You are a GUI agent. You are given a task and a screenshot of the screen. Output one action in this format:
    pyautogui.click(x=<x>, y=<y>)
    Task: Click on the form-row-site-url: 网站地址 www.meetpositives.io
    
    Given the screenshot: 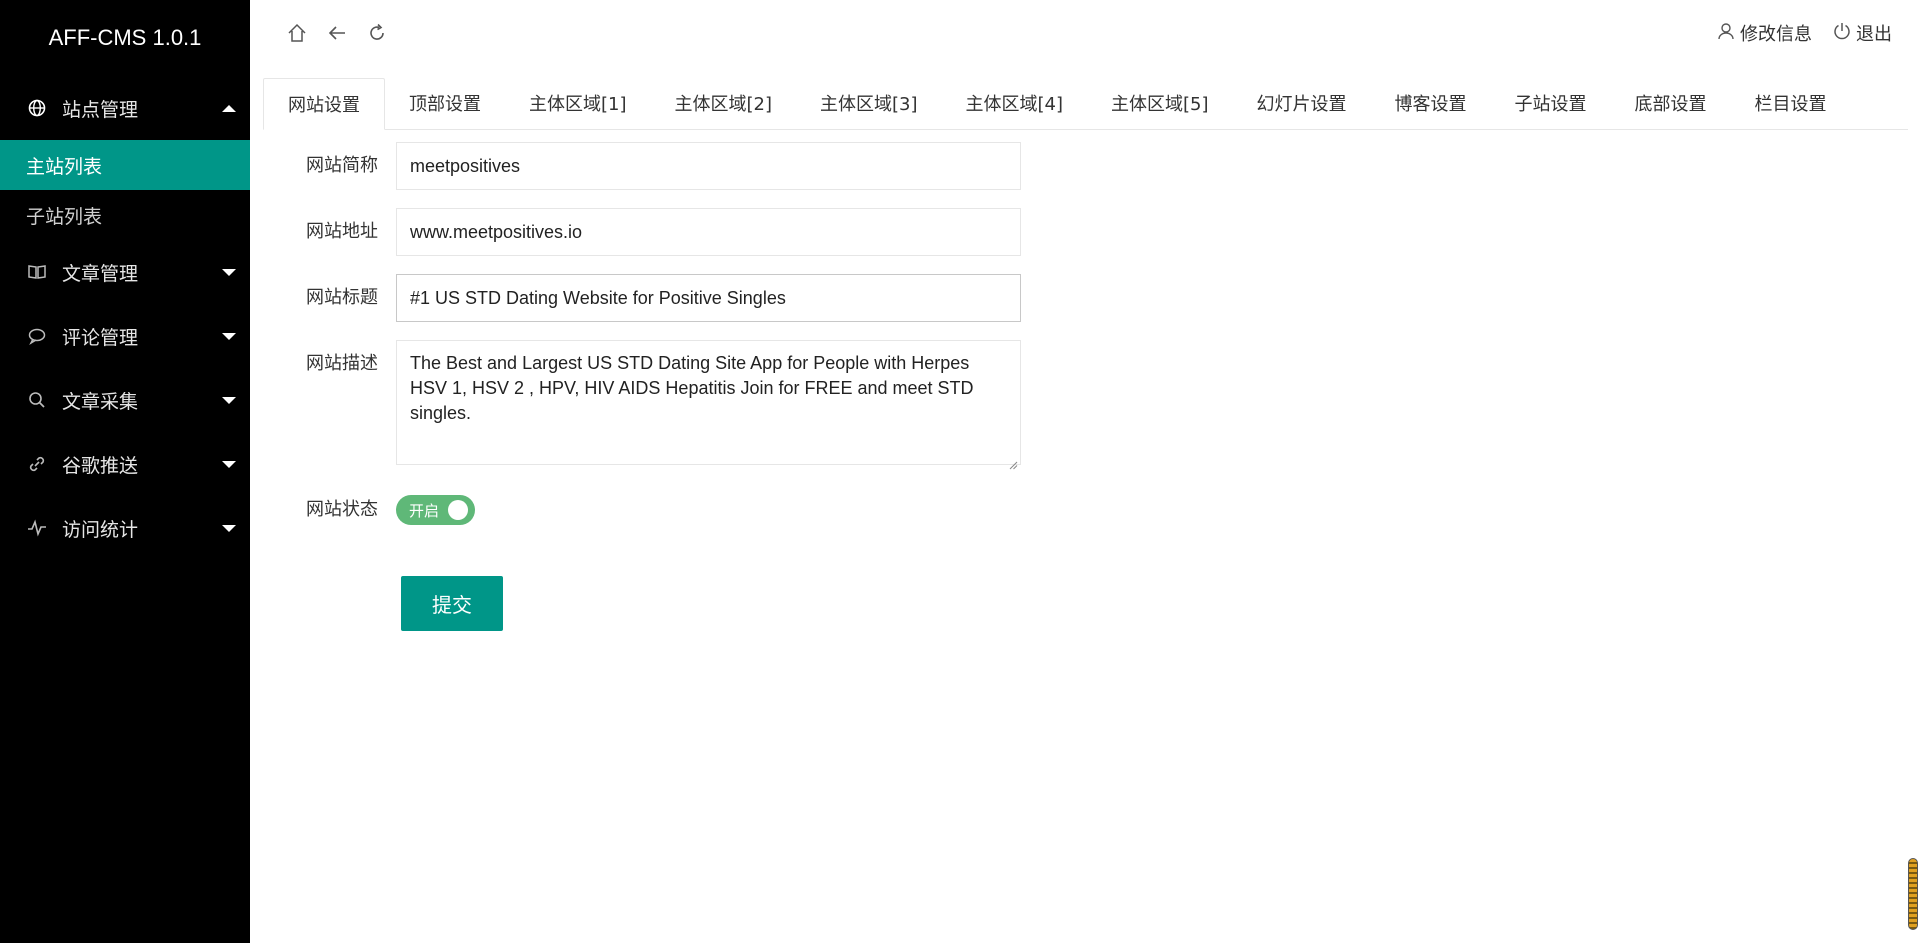 What is the action you would take?
    pyautogui.click(x=642, y=232)
    